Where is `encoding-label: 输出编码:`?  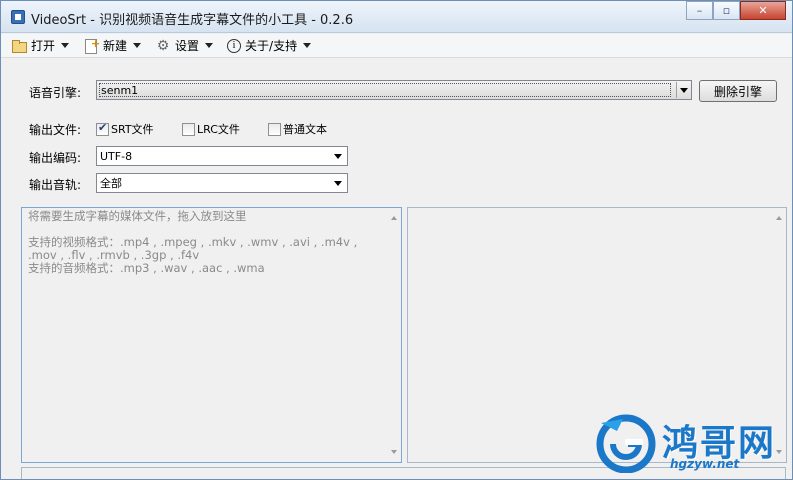
encoding-label: 输出编码: is located at coordinates (55, 158).